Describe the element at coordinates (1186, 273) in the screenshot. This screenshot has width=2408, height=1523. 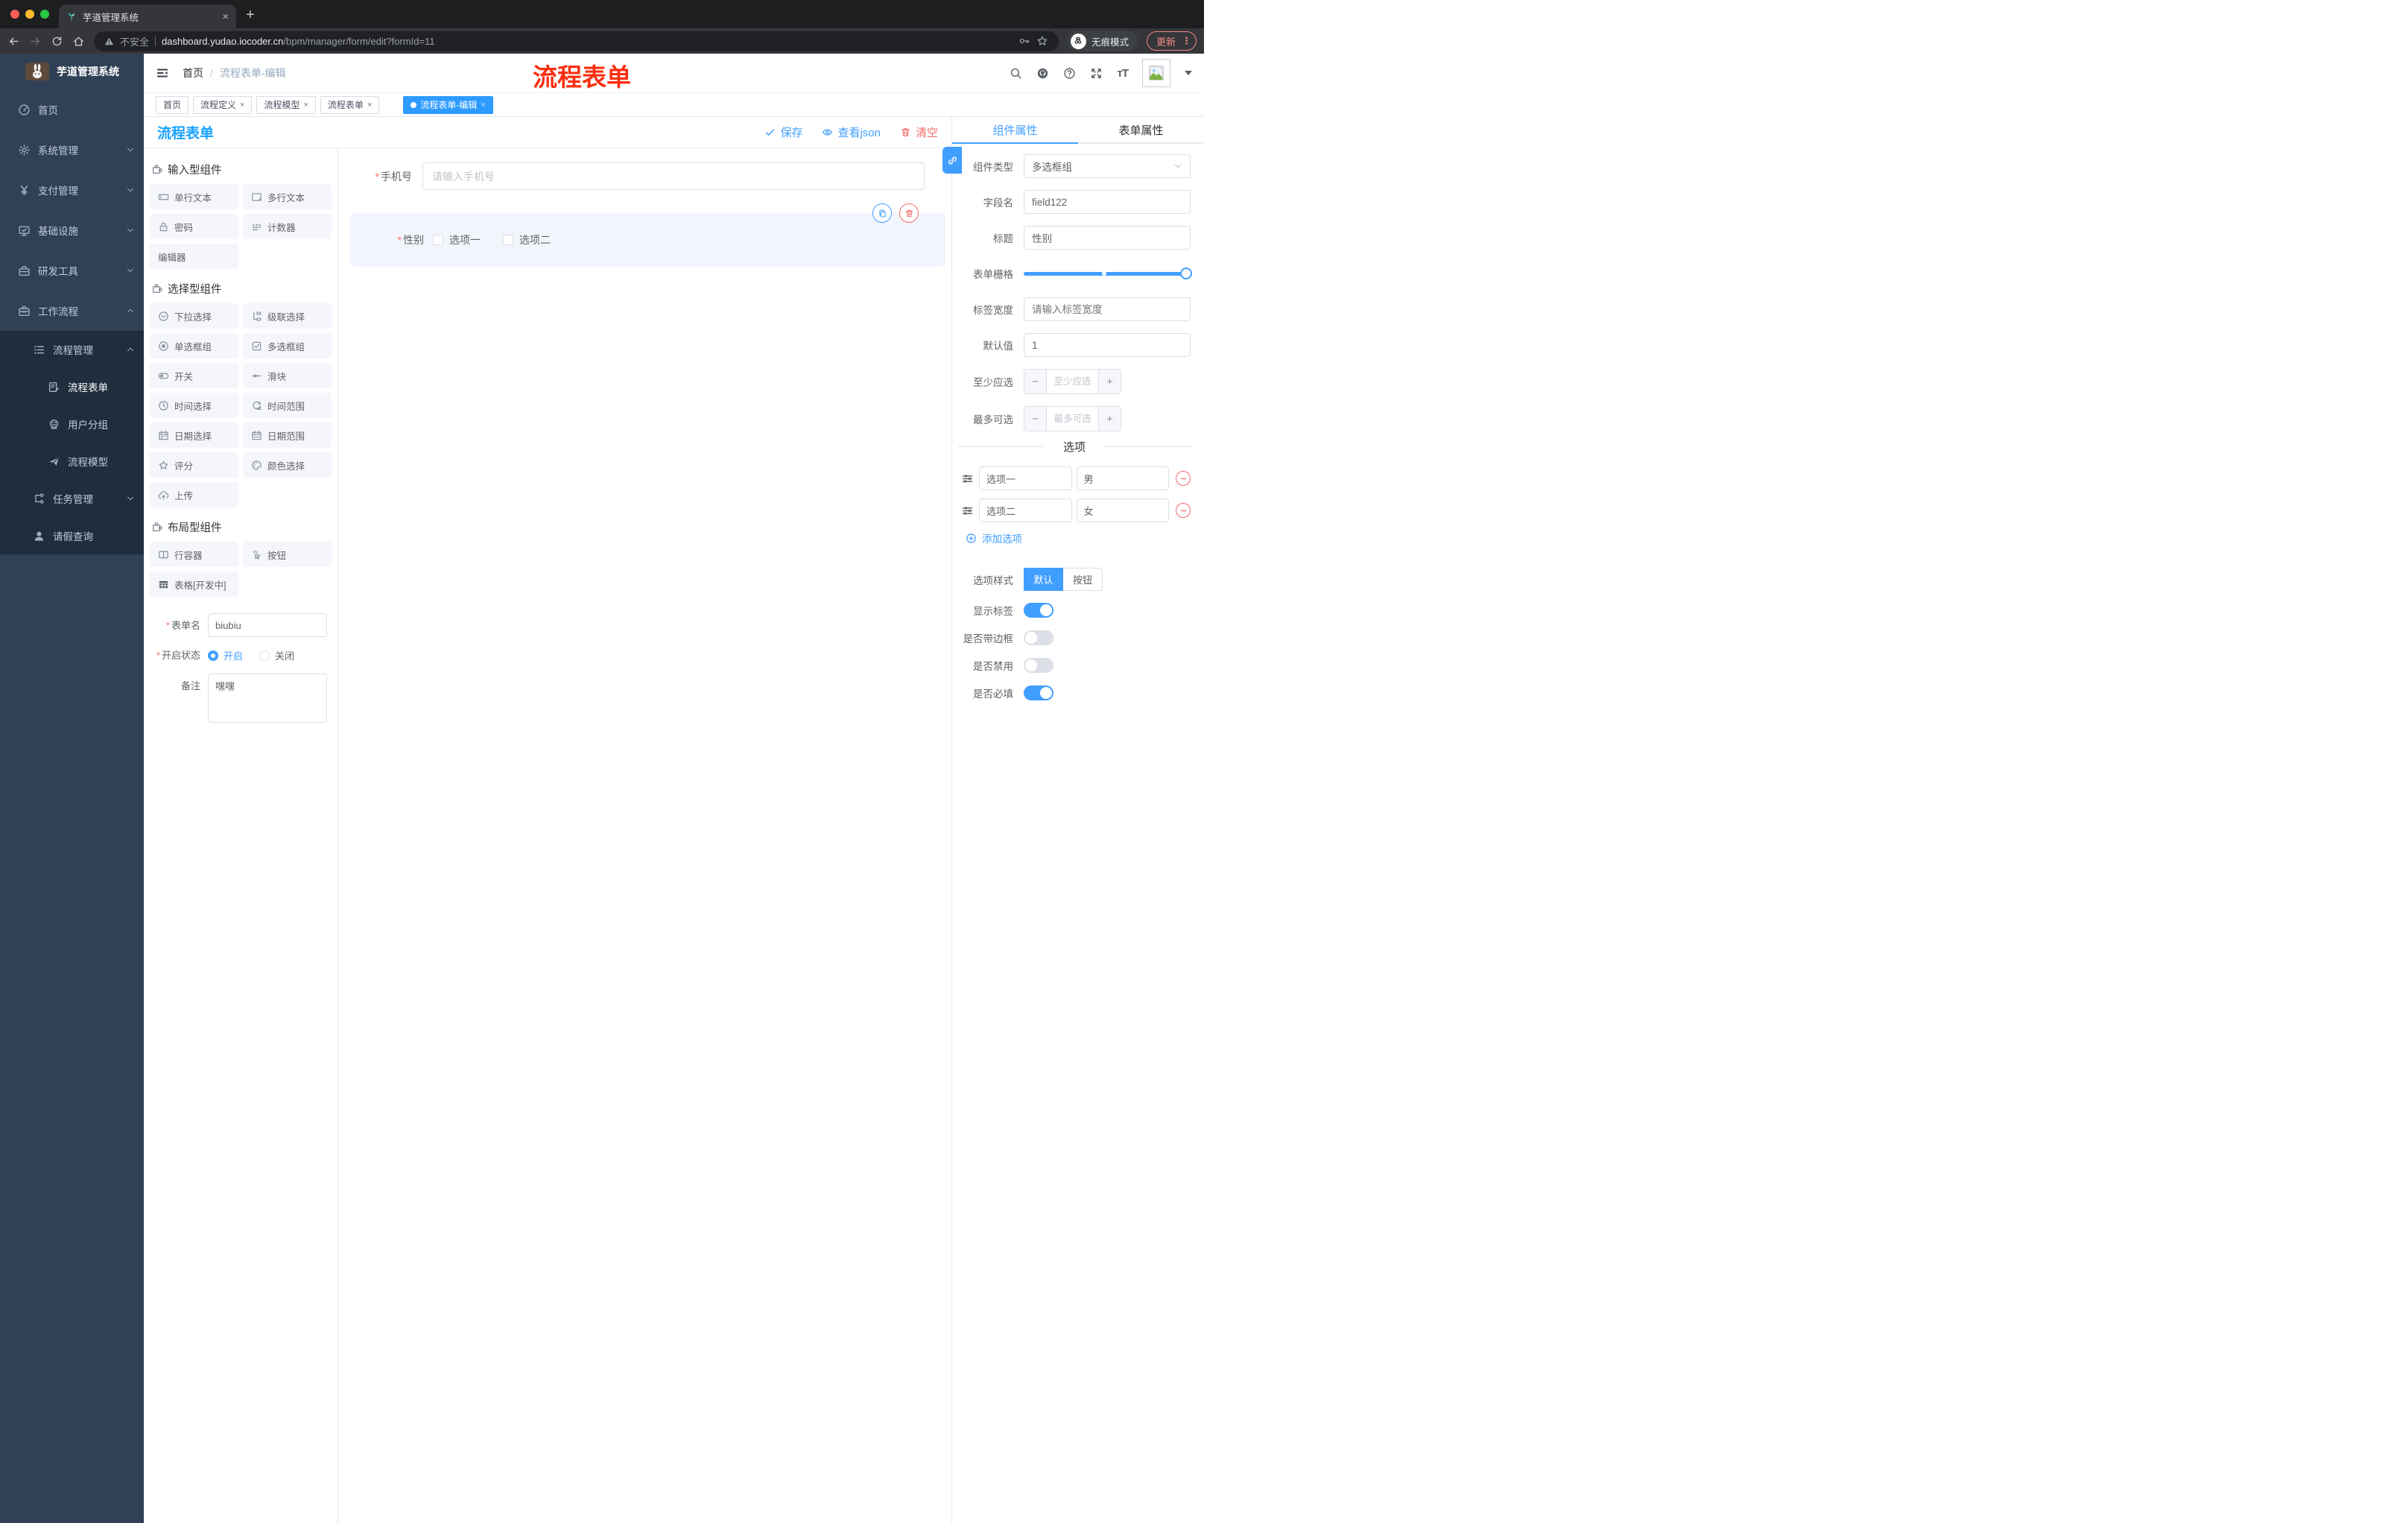
I see `slider-handle` at that location.